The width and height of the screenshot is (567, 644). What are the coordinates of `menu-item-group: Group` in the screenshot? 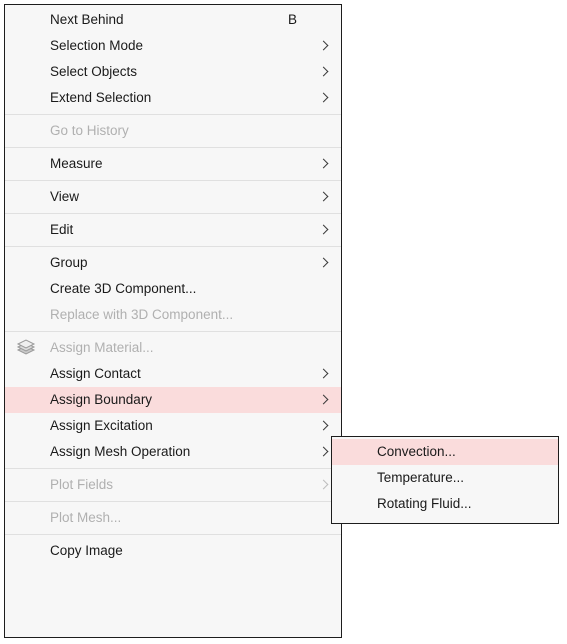 It's located at (173, 263).